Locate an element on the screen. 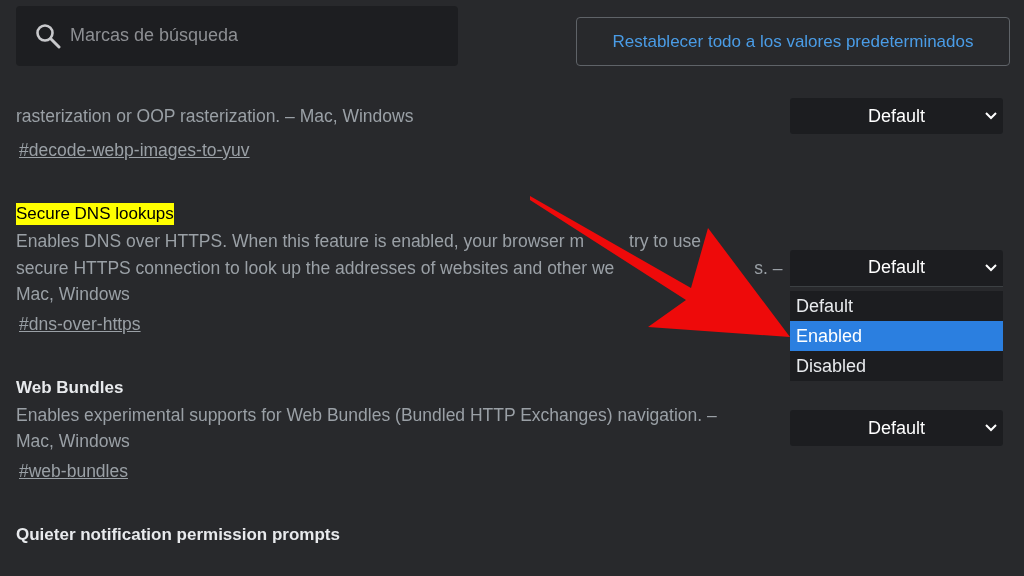 This screenshot has height=576, width=1024. flag-description: Enables experimental supports for Web Bundles (Bundled HTTP Exchanges) navigation. – is located at coordinates (366, 415).